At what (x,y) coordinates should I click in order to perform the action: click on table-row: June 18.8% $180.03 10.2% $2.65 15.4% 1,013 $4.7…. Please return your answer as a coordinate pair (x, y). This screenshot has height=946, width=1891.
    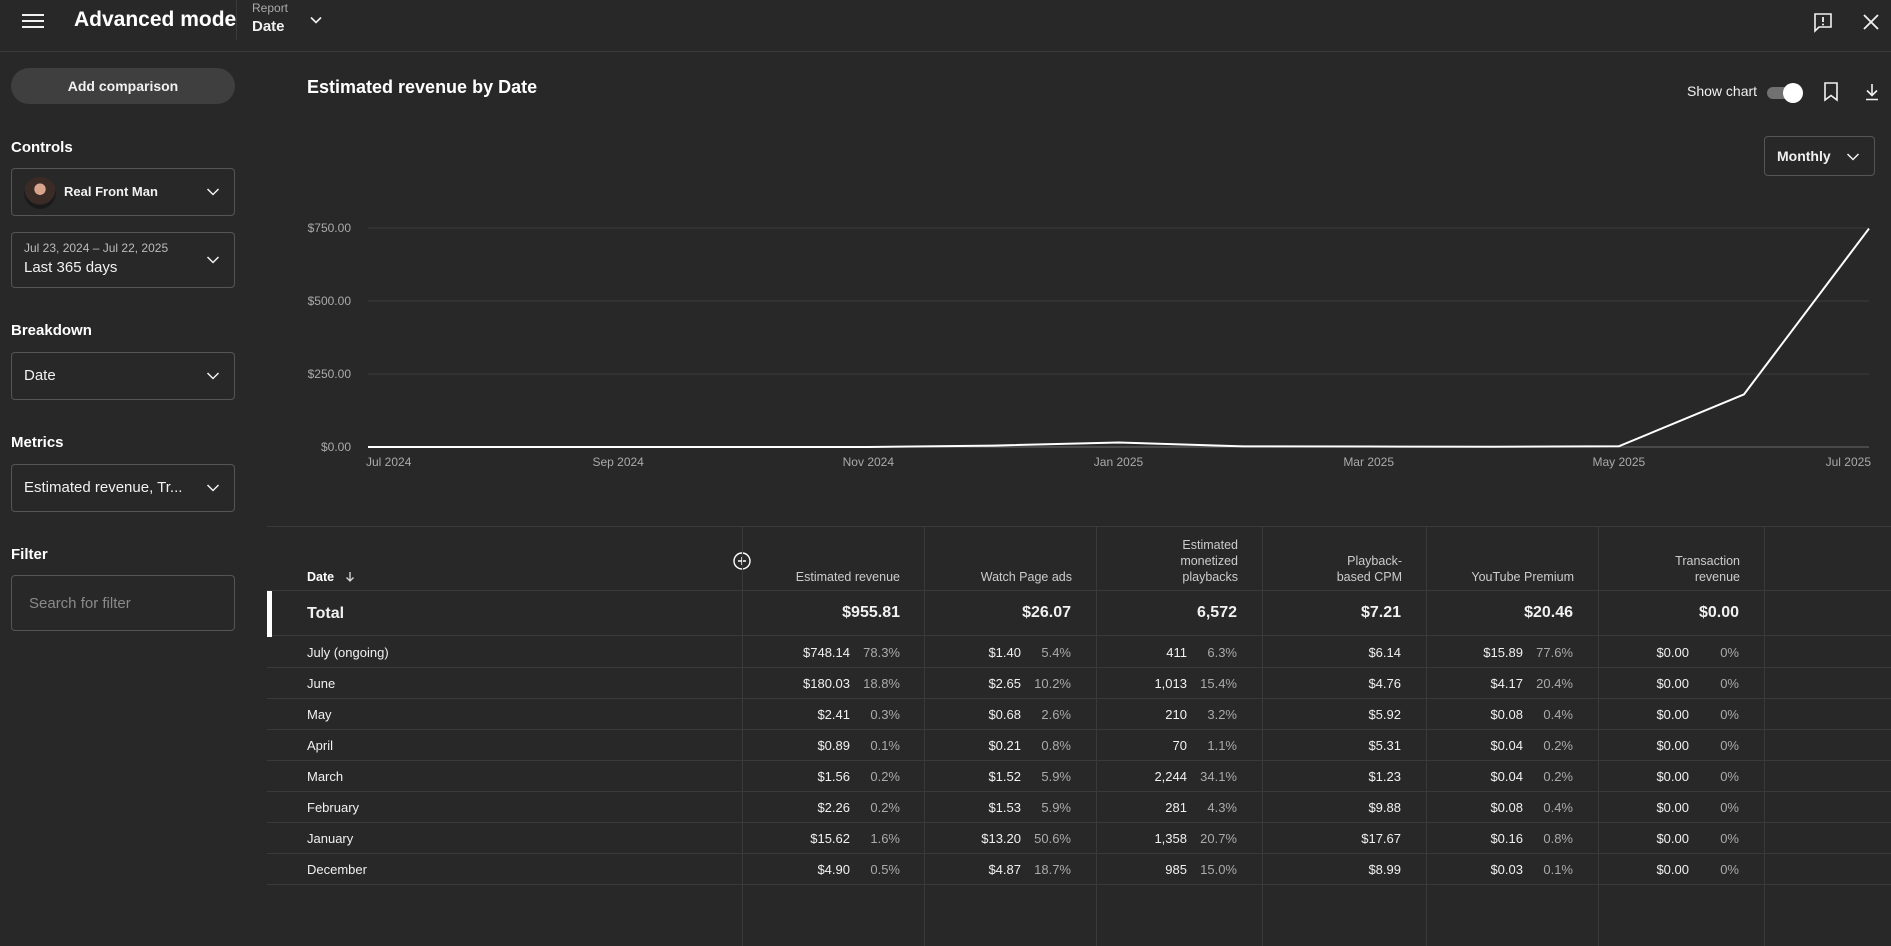
    Looking at the image, I should click on (1079, 683).